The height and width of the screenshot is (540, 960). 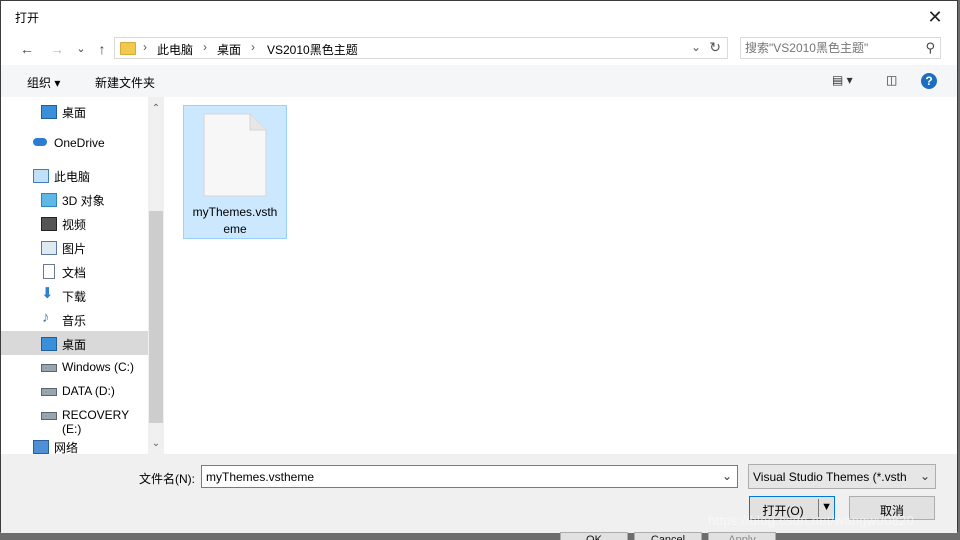 I want to click on search-input, so click(x=830, y=48).